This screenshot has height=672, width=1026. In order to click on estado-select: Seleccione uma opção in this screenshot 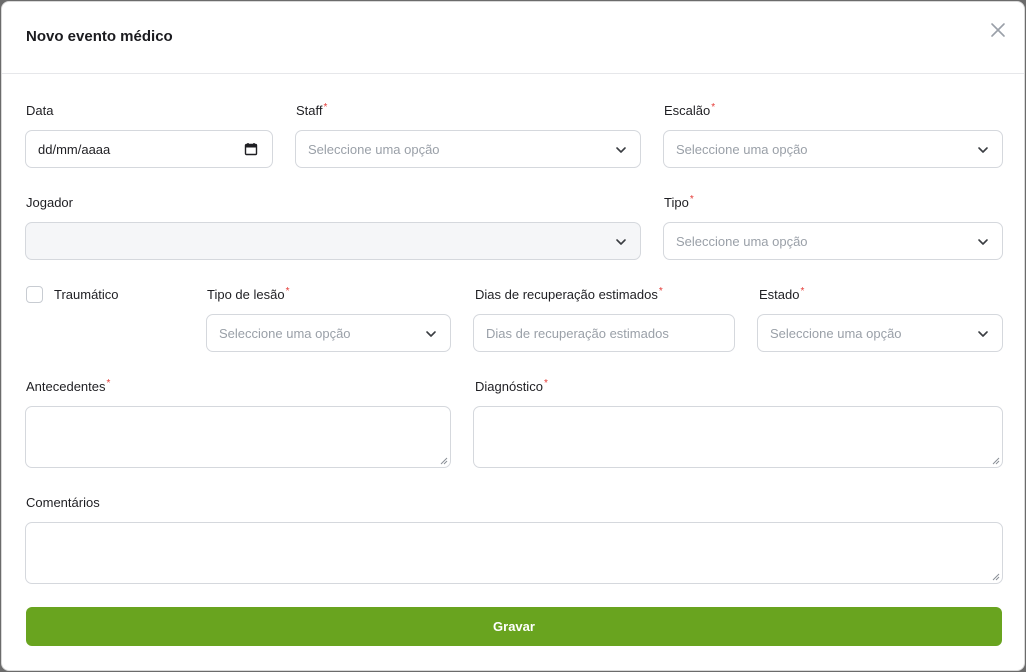, I will do `click(880, 333)`.